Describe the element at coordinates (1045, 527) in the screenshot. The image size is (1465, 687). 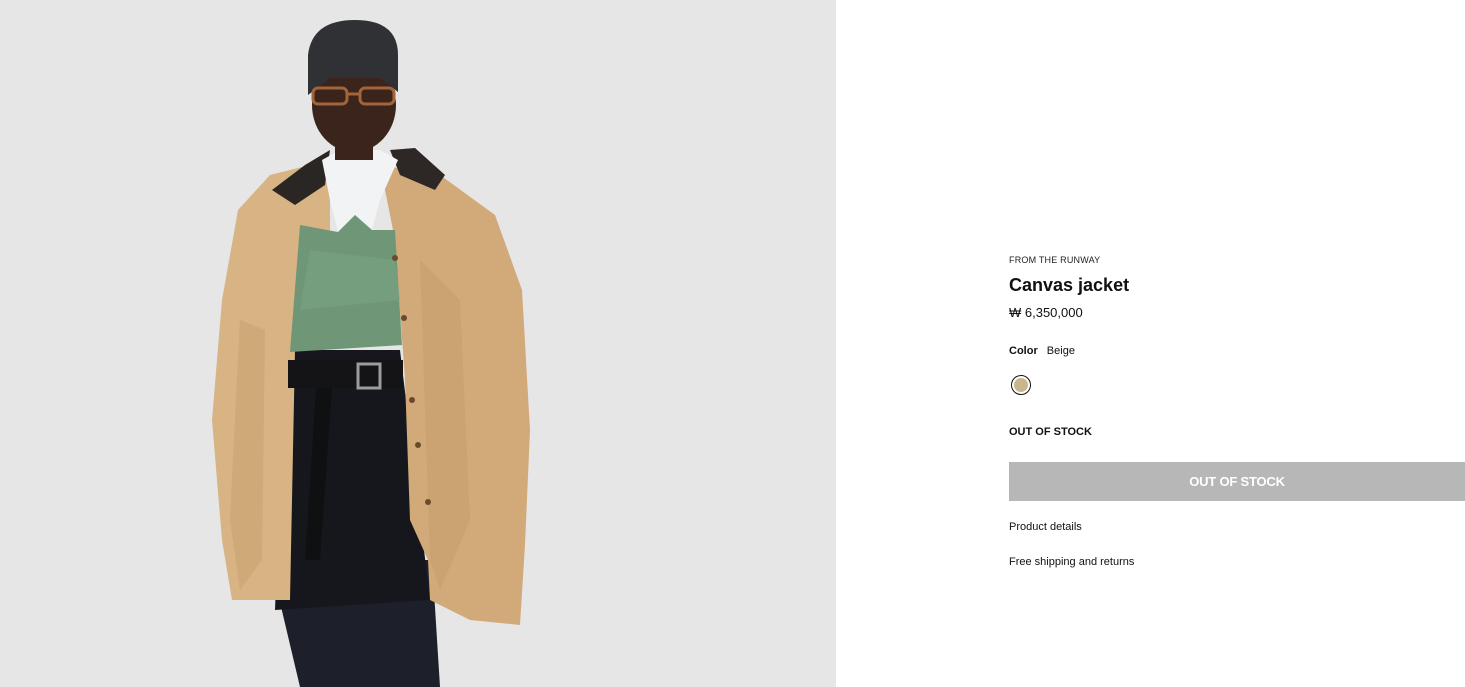
I see `product-details-link: Product details` at that location.